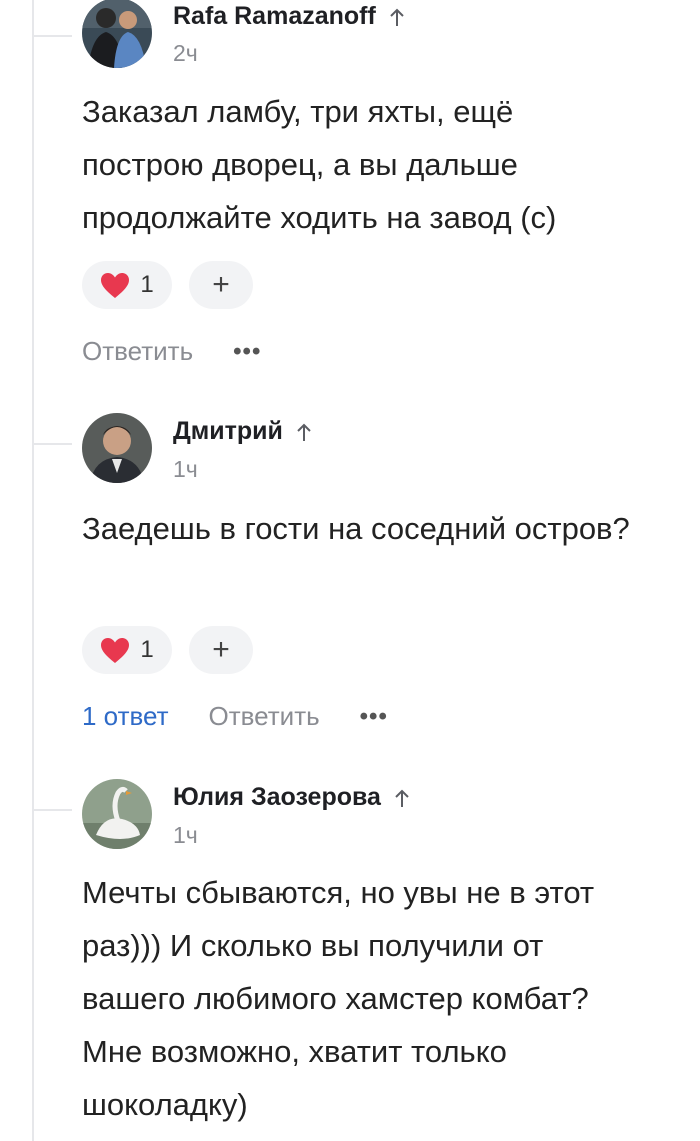 This screenshot has height=1141, width=700. I want to click on replies-link: 1 ответ, so click(125, 716).